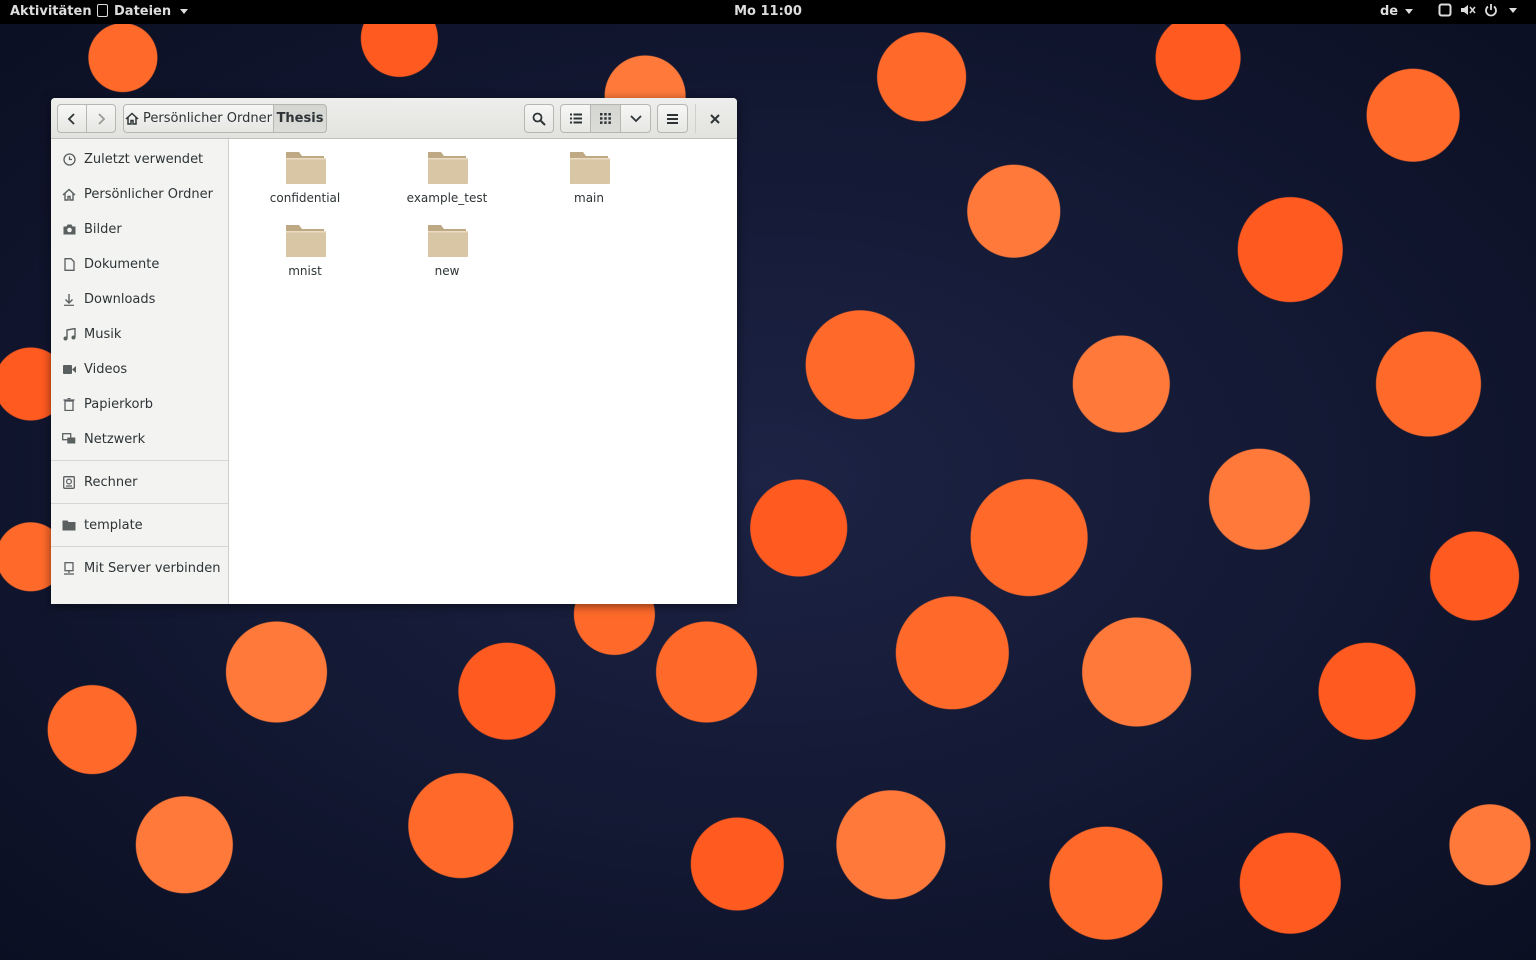  Describe the element at coordinates (119, 404) in the screenshot. I see `sidebar-item-label: Papierkorb` at that location.